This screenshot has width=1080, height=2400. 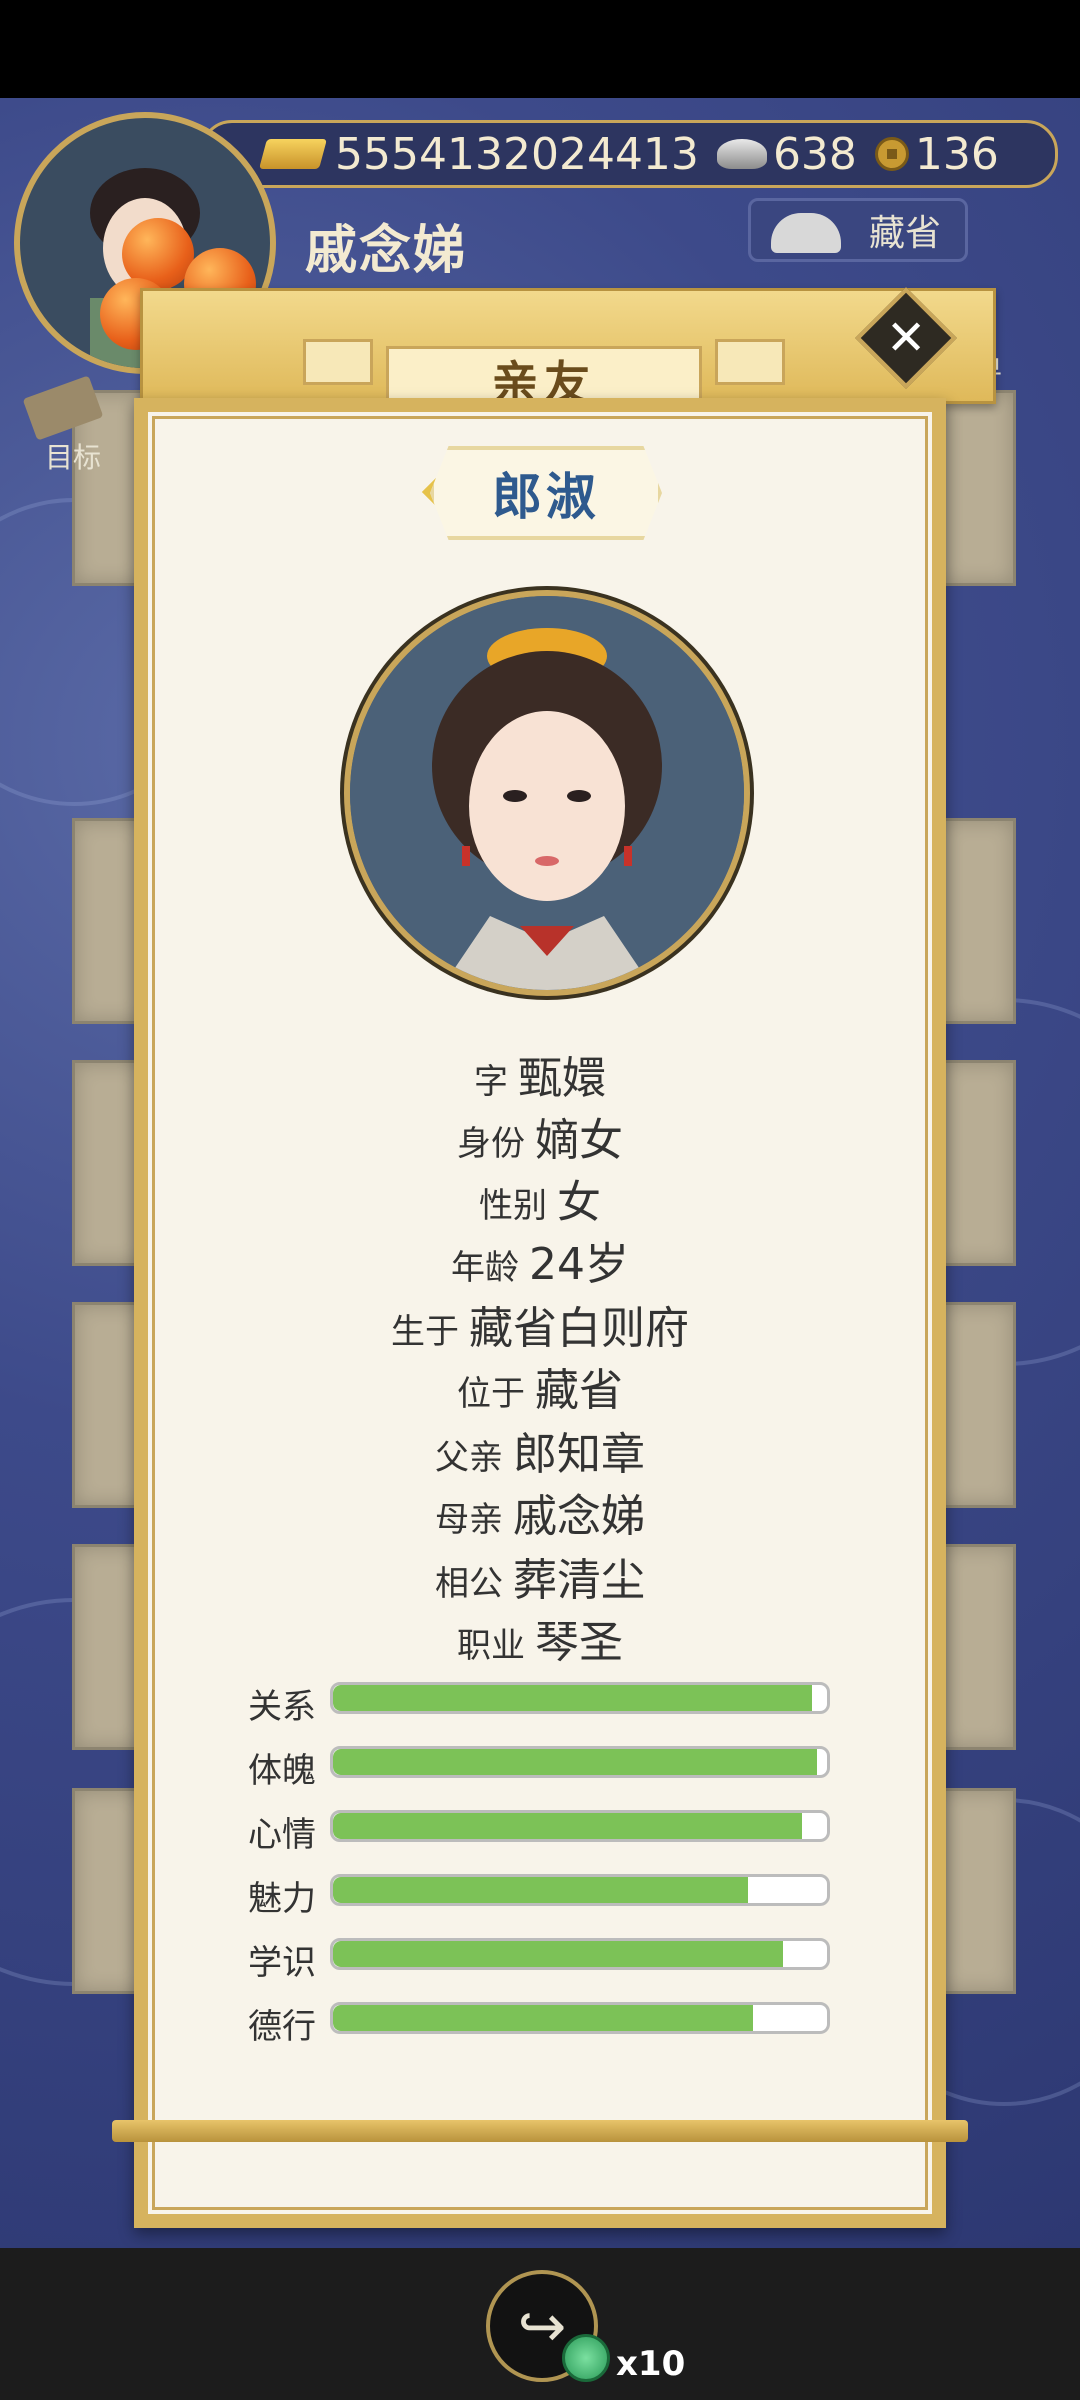 What do you see at coordinates (386, 251) in the screenshot?
I see `player-name: 戚念娣` at bounding box center [386, 251].